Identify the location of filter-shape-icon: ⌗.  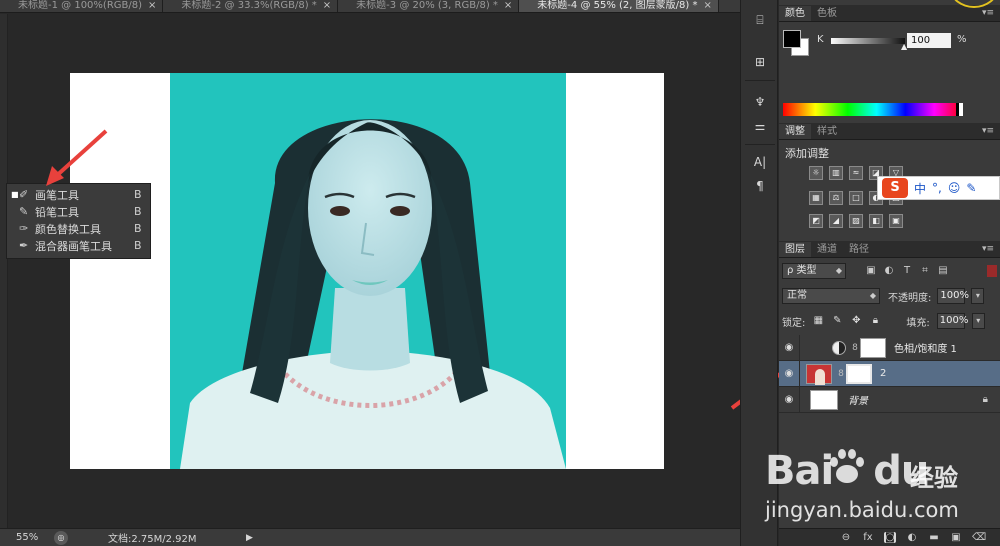
(925, 271).